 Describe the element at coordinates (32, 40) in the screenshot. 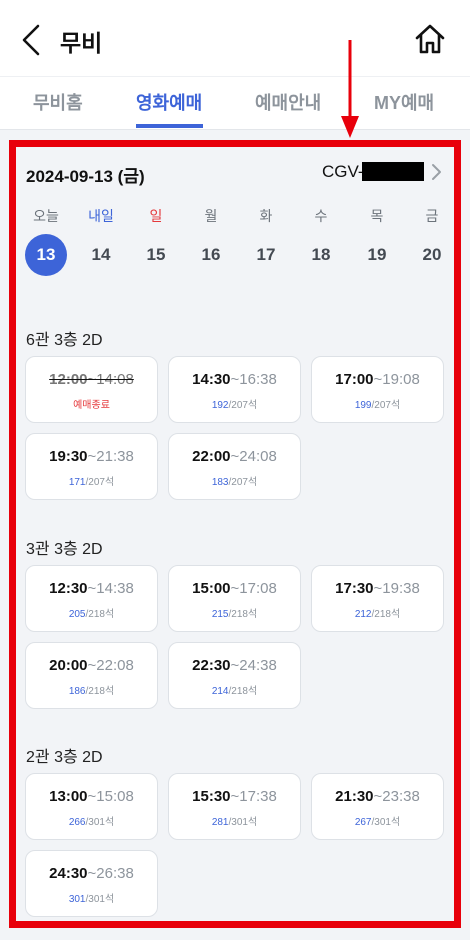

I see `back-arrow-icon` at that location.